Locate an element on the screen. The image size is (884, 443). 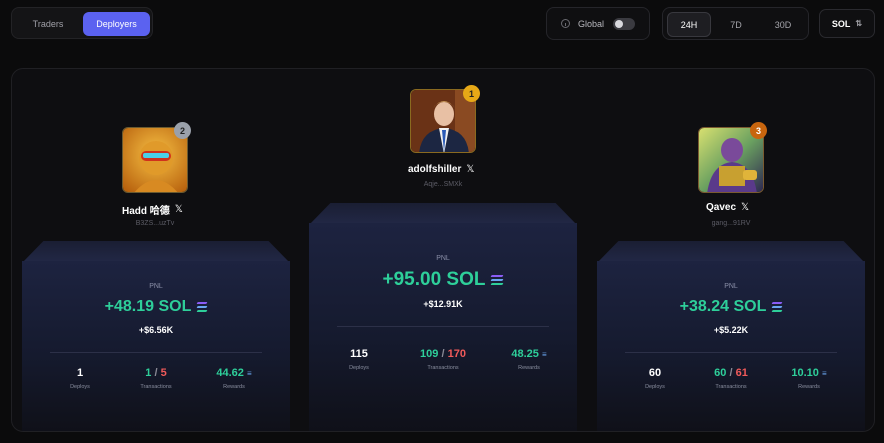
view-tabs: Traders Deployers is located at coordinates (82, 23).